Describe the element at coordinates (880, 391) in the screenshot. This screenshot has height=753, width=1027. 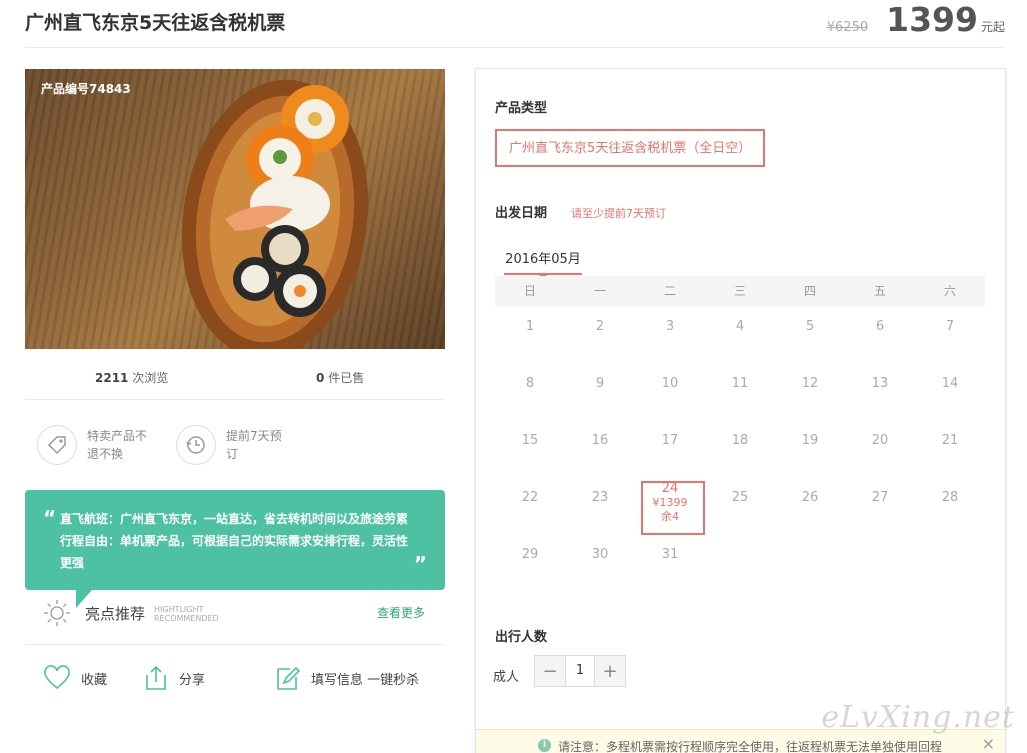
I see `calendar-day: 13` at that location.